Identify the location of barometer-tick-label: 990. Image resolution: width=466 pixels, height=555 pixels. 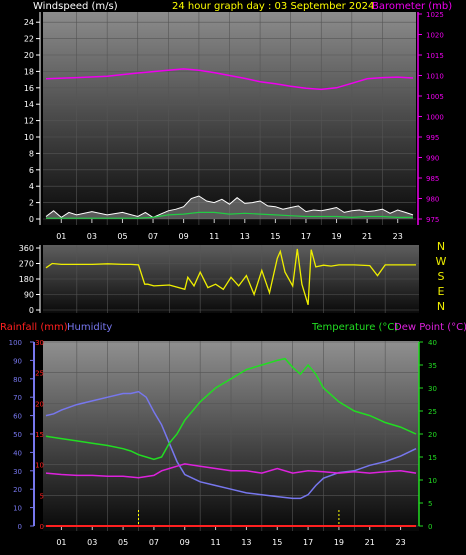
(432, 159).